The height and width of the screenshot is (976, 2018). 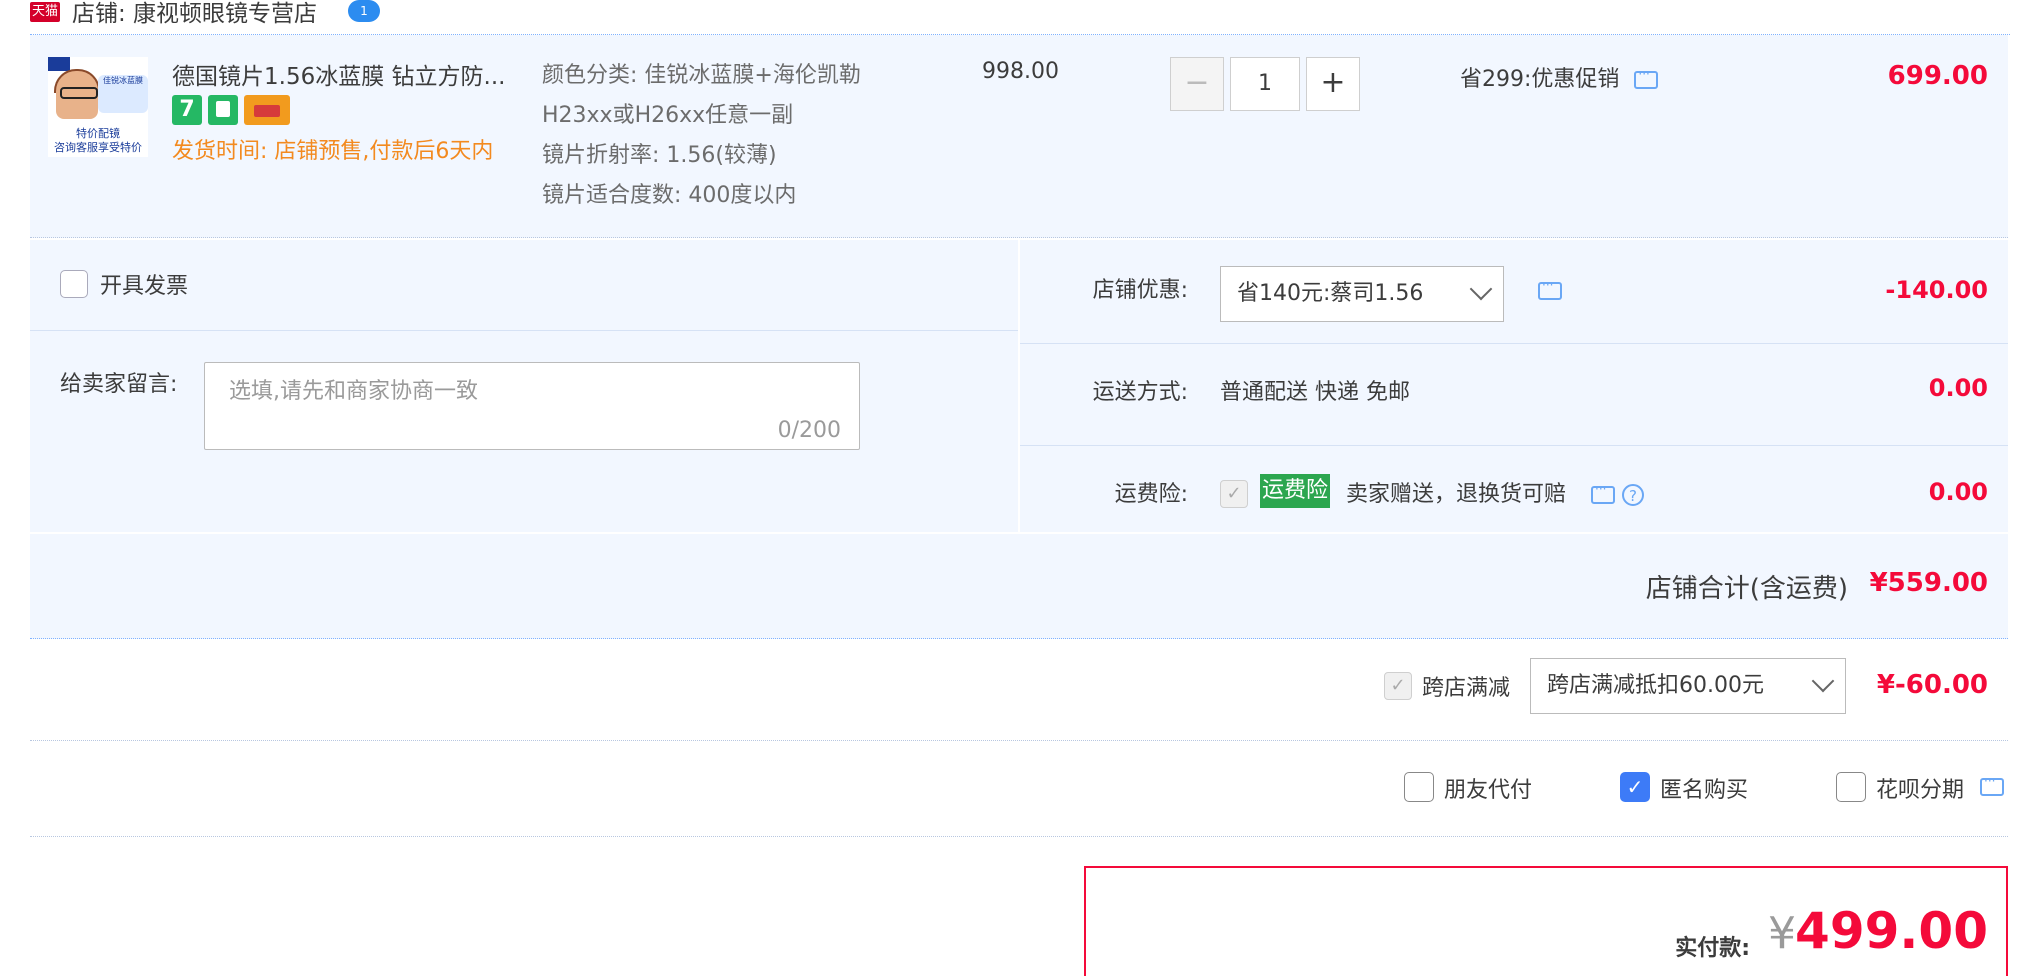 I want to click on insurance-label: 运费险:, so click(x=1151, y=494).